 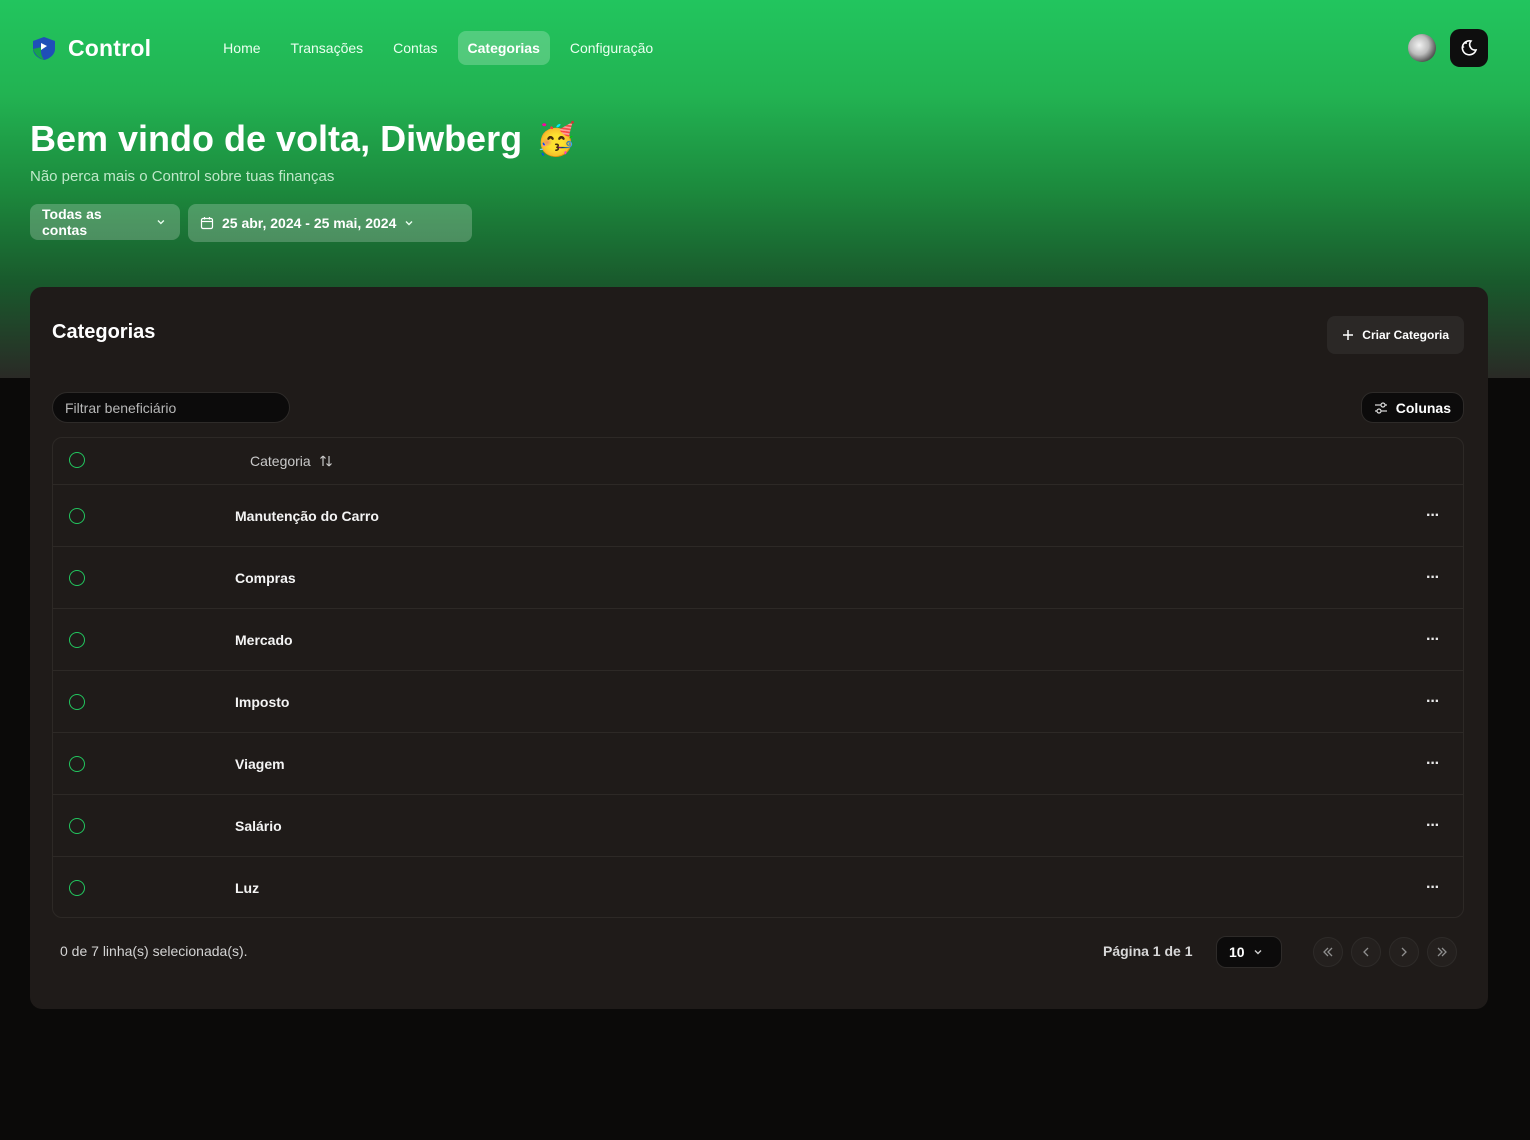 I want to click on create-category-label: Criar Categoria, so click(x=1405, y=335).